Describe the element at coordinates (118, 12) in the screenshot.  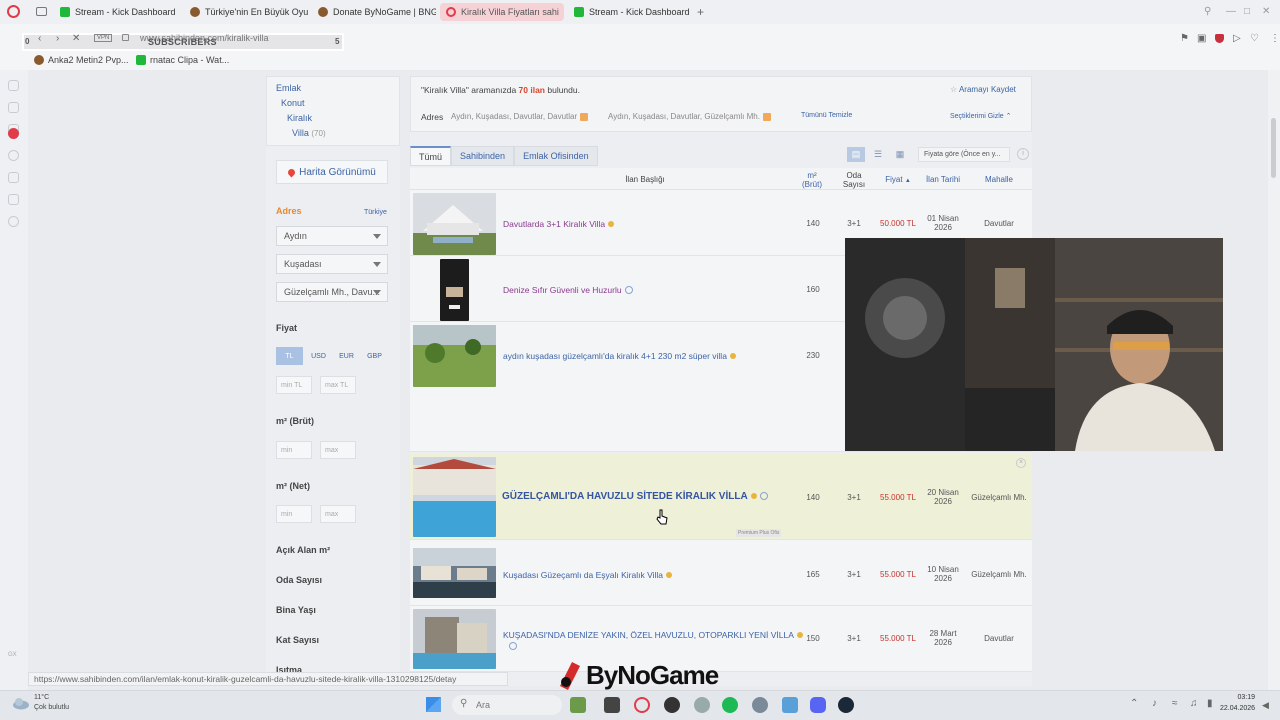
I see `tab-kick-dashboard-1: Stream - Kick Dashboard` at that location.